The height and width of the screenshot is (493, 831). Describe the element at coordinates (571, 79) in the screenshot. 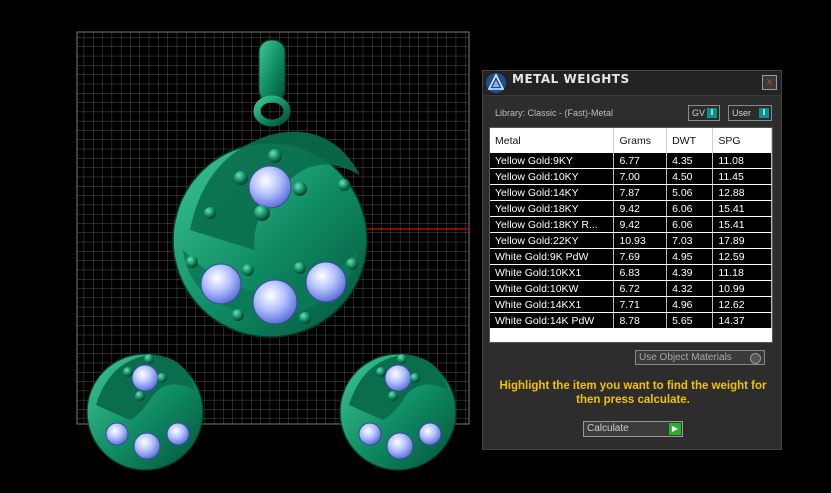

I see `panel-title: METAL WEIGHTS` at that location.